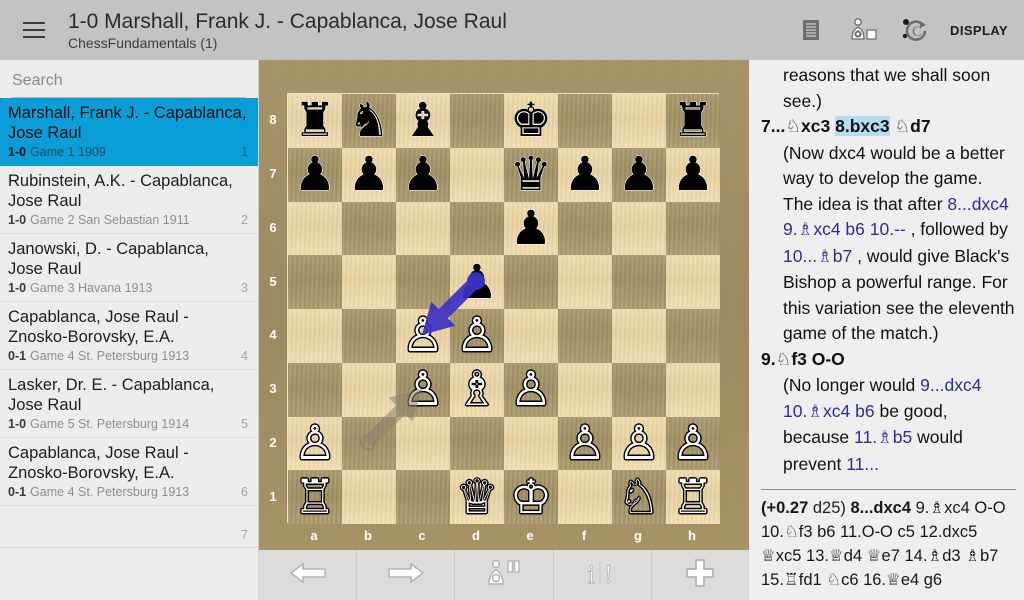  Describe the element at coordinates (504, 575) in the screenshot. I see `engine-pause-button` at that location.